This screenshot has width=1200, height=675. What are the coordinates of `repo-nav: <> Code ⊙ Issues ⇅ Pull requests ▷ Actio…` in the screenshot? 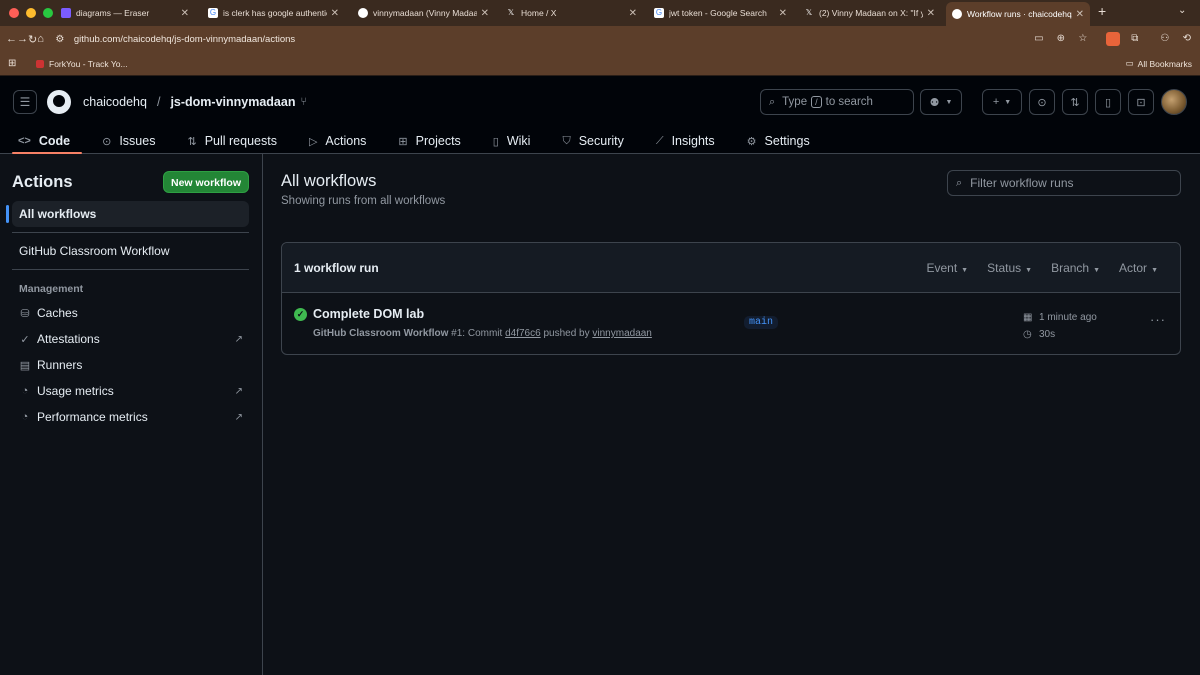 It's located at (600, 141).